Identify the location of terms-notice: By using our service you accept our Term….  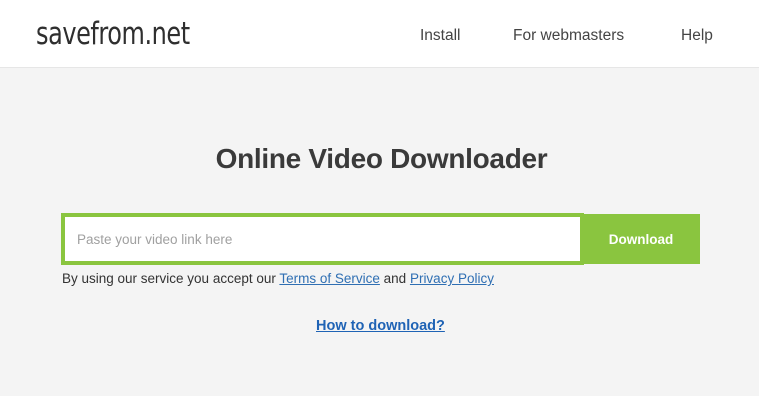
(278, 279).